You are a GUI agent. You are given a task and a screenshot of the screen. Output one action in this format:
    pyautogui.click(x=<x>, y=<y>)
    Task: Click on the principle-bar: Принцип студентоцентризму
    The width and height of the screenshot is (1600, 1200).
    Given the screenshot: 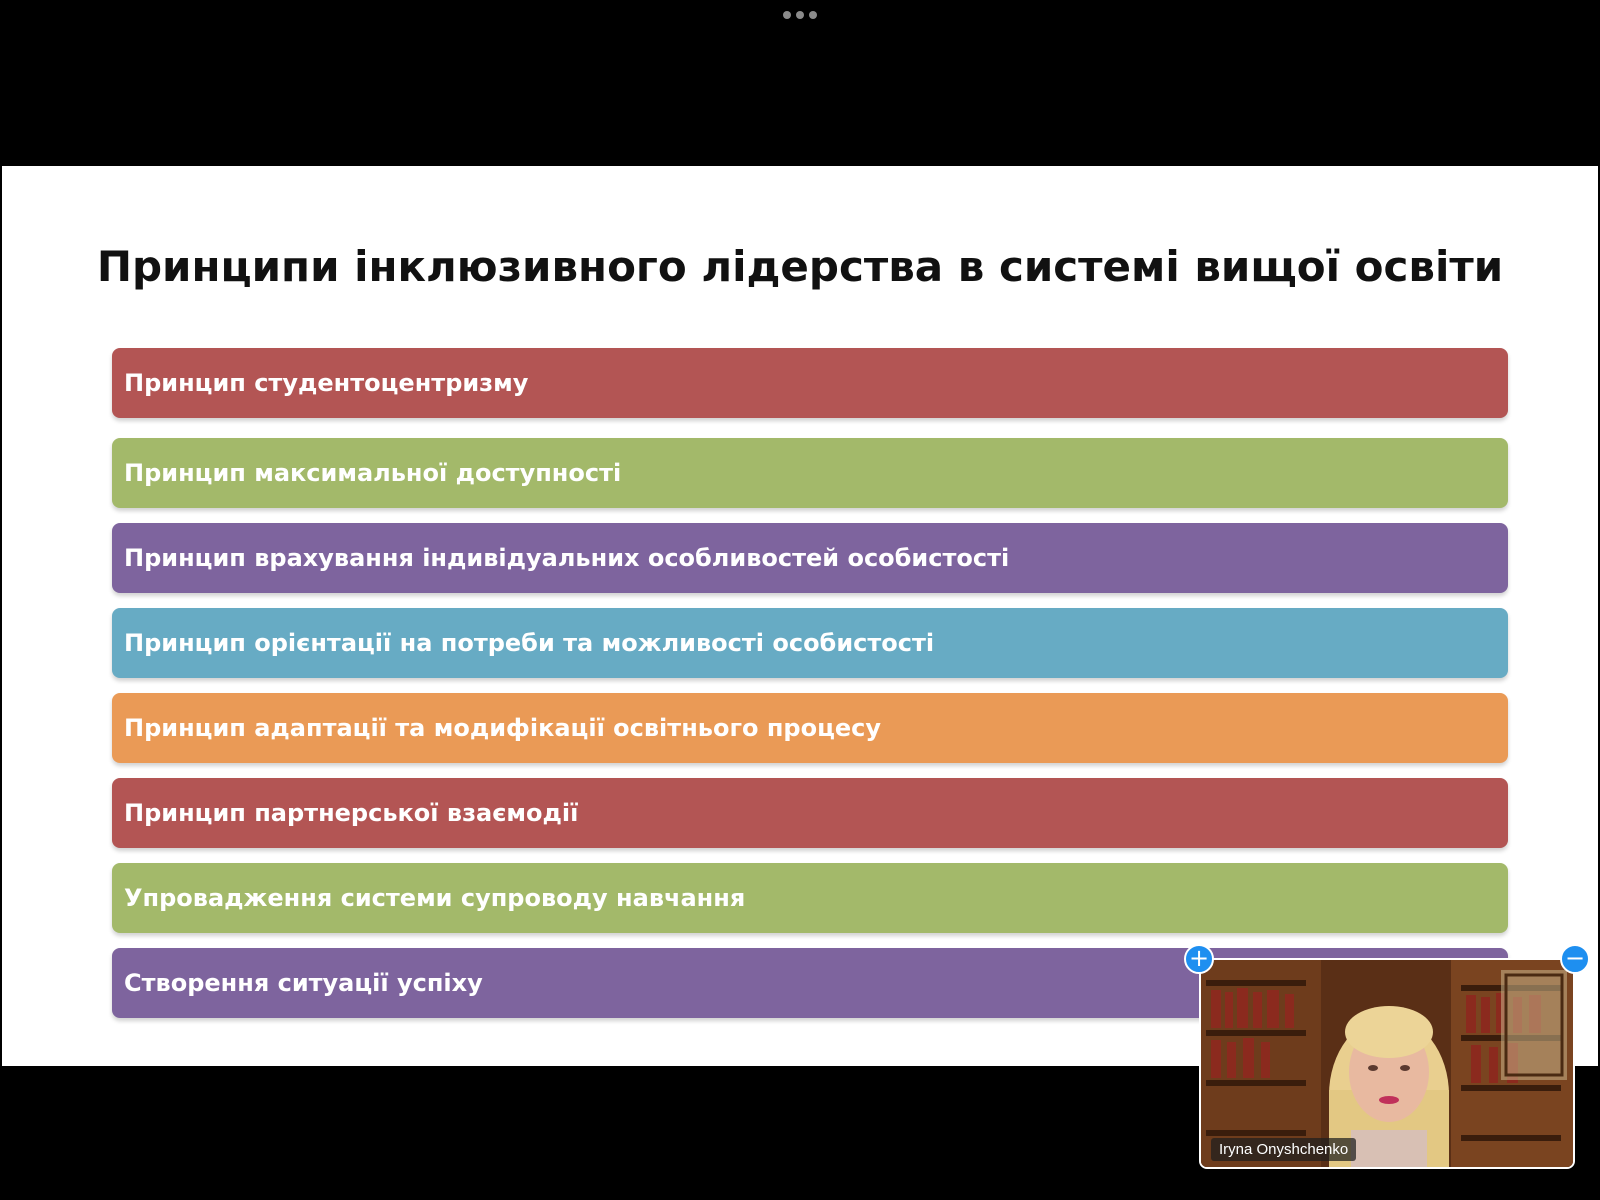 What is the action you would take?
    pyautogui.click(x=810, y=383)
    